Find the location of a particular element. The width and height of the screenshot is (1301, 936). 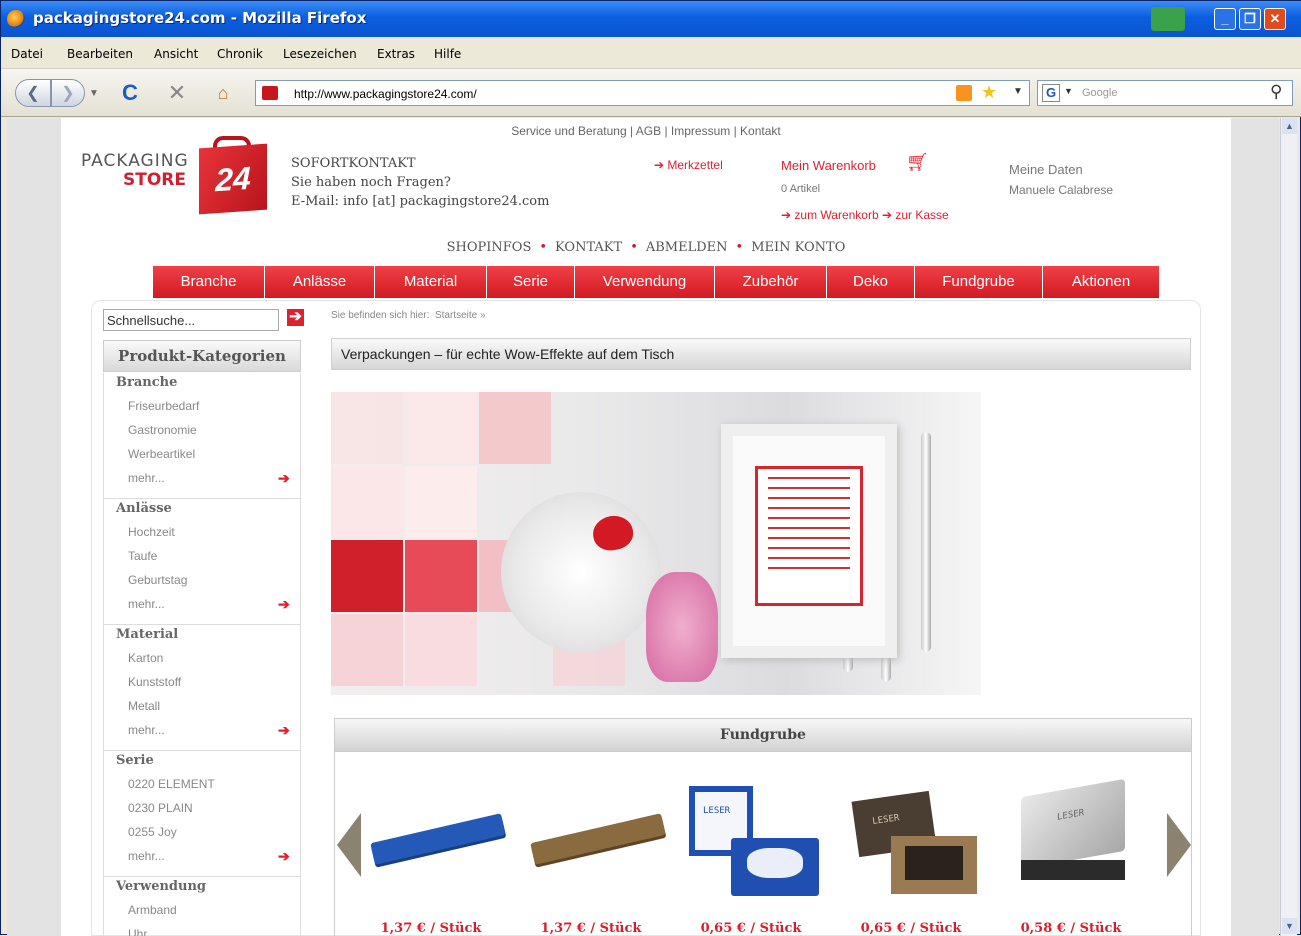

home-button: ⌂ is located at coordinates (223, 93).